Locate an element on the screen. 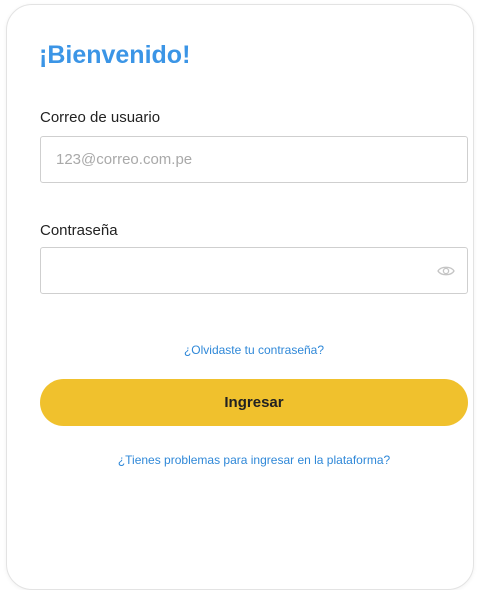 The width and height of the screenshot is (477, 590). eye-icon is located at coordinates (446, 271).